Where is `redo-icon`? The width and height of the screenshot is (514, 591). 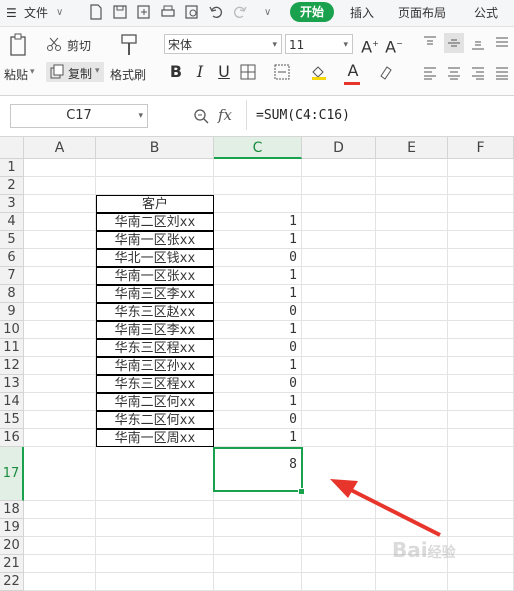 redo-icon is located at coordinates (240, 12).